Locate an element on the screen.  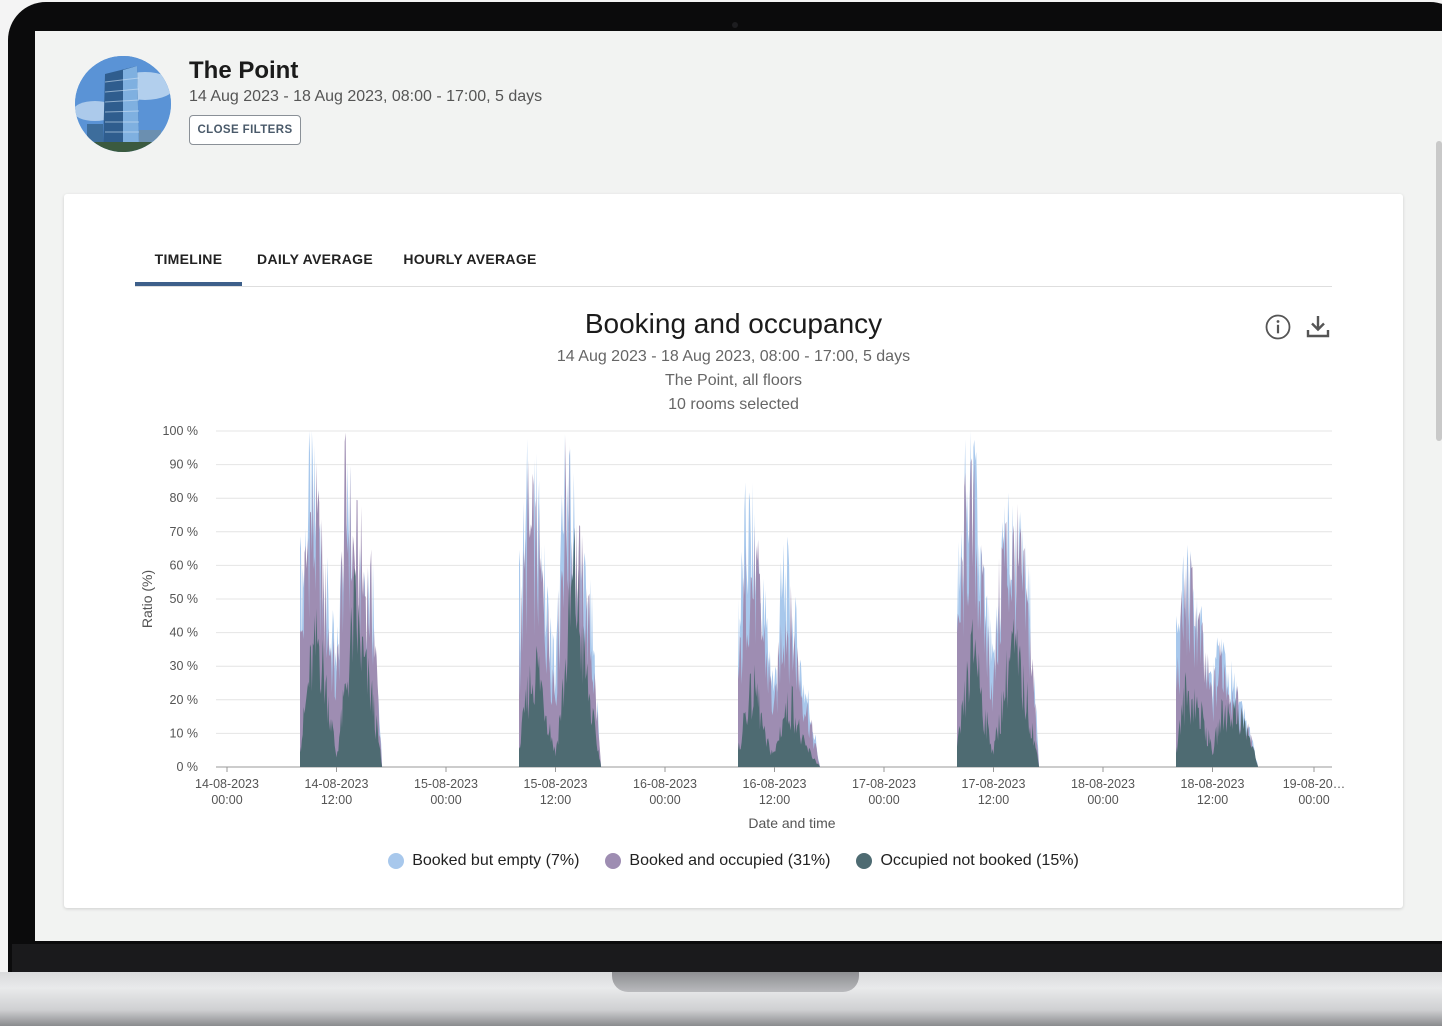
legend-item-booked-occupied: Booked and occupied (31%) is located at coordinates (717, 861).